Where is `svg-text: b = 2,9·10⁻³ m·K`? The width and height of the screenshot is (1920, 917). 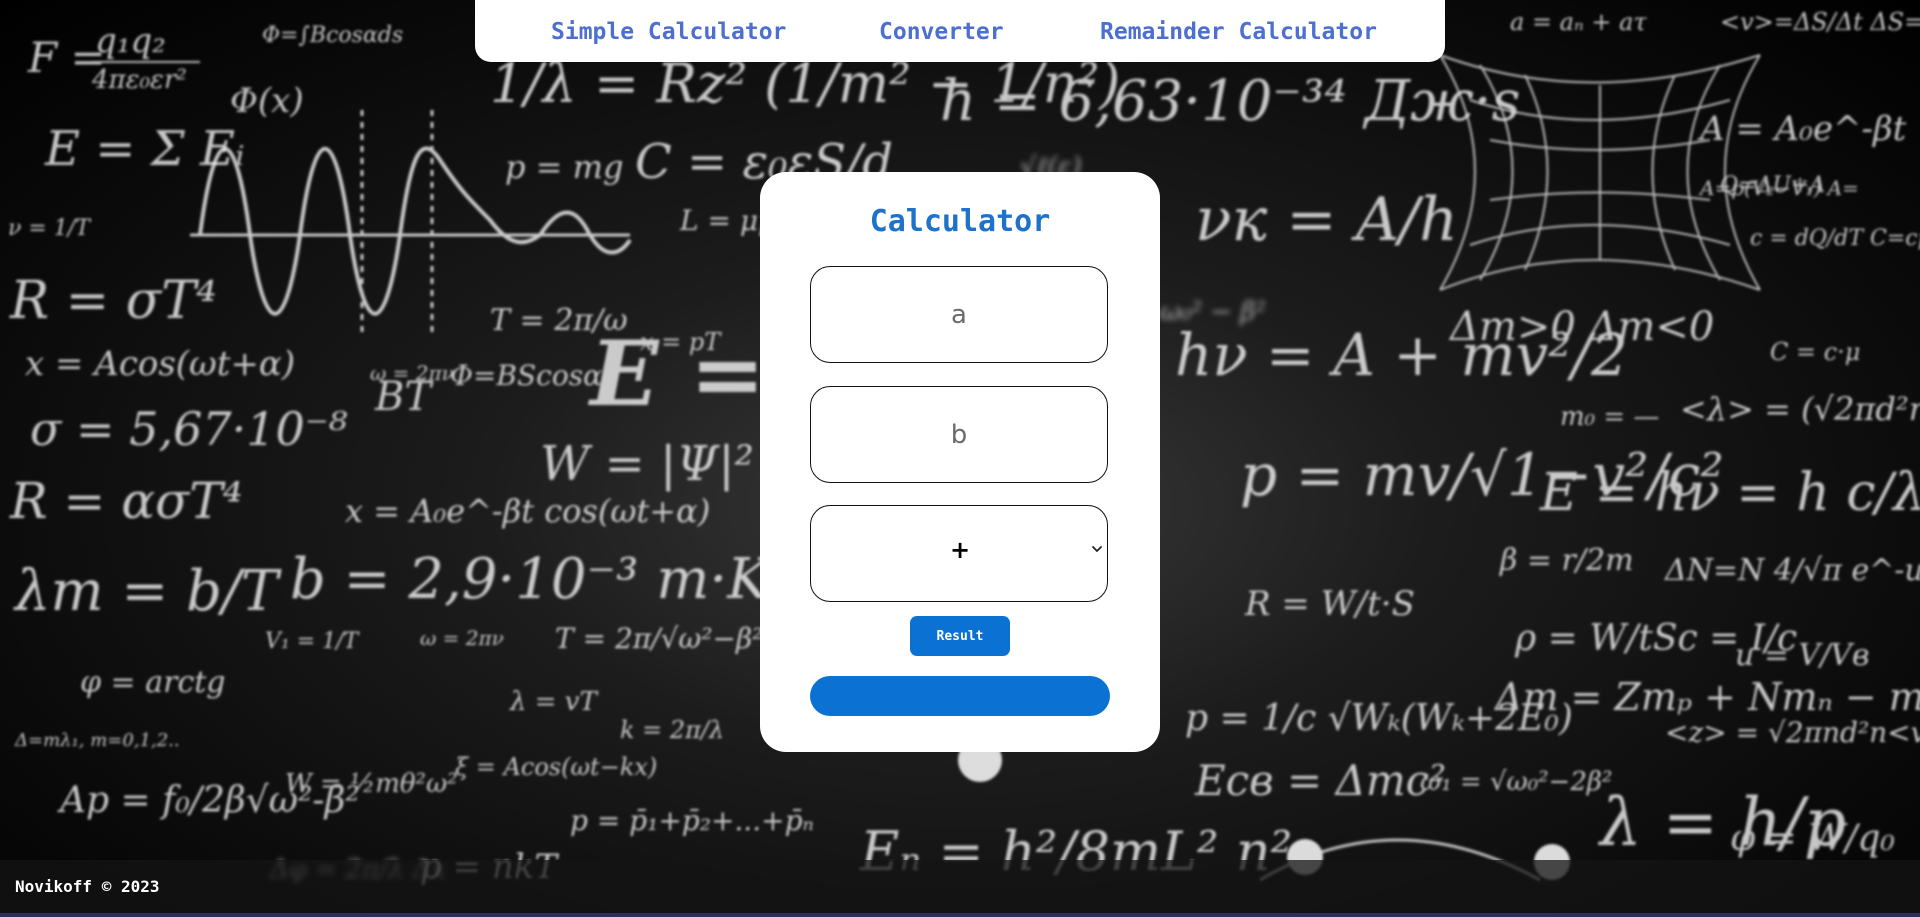
svg-text: b = 2,9·10⁻³ m·K is located at coordinates (531, 579).